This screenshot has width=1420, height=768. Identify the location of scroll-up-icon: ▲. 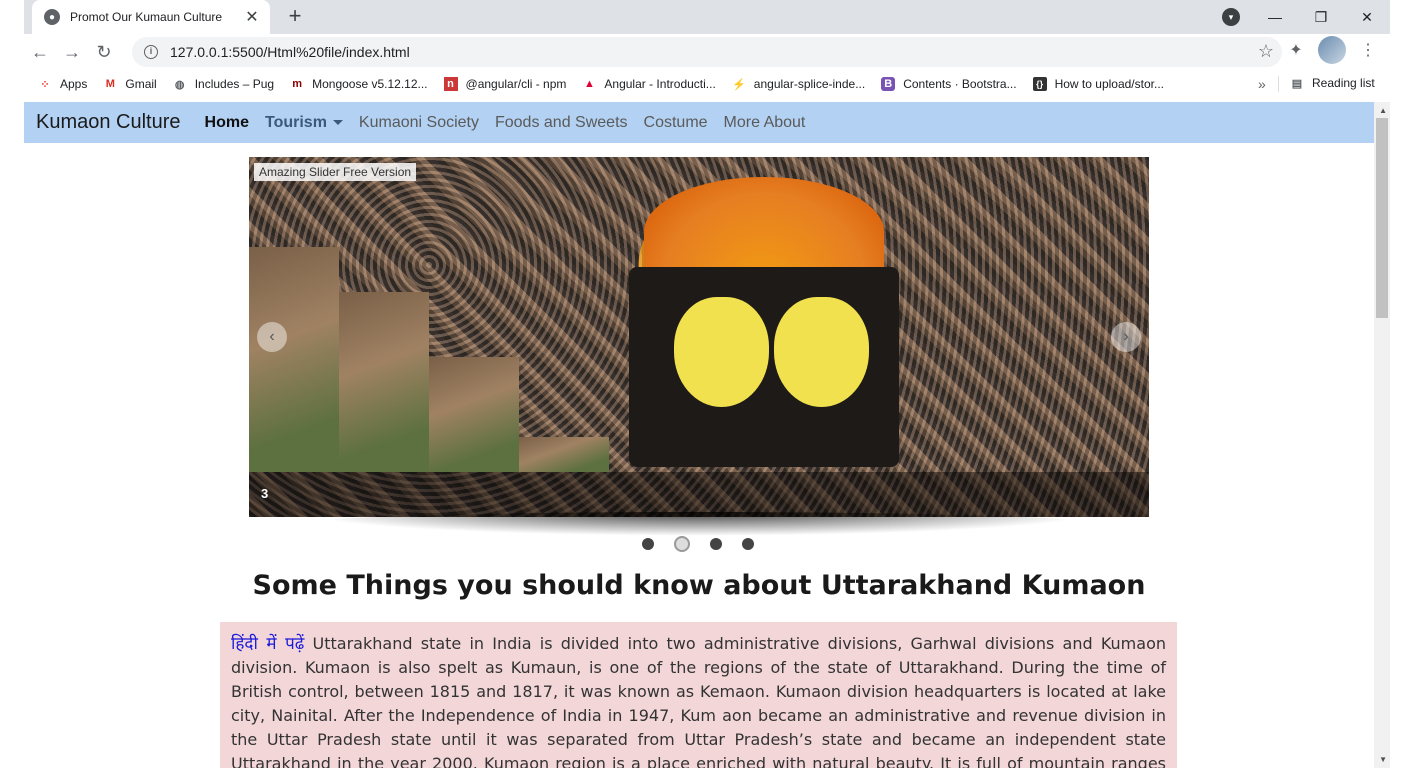
(1383, 110).